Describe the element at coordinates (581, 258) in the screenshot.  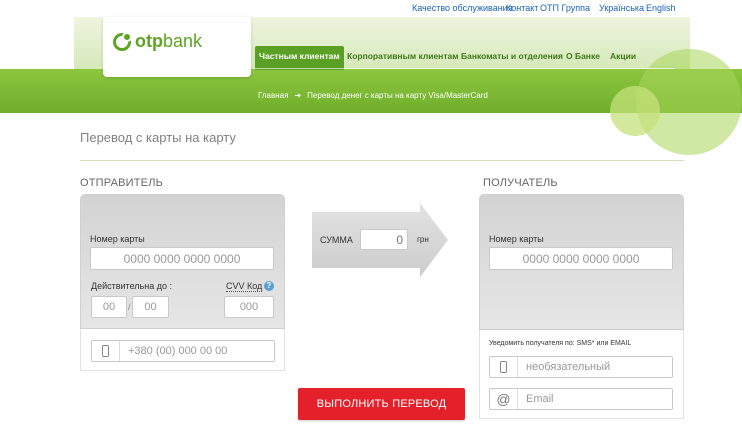
I see `recipient-card-number-input: 0000 0000 0000 0000` at that location.